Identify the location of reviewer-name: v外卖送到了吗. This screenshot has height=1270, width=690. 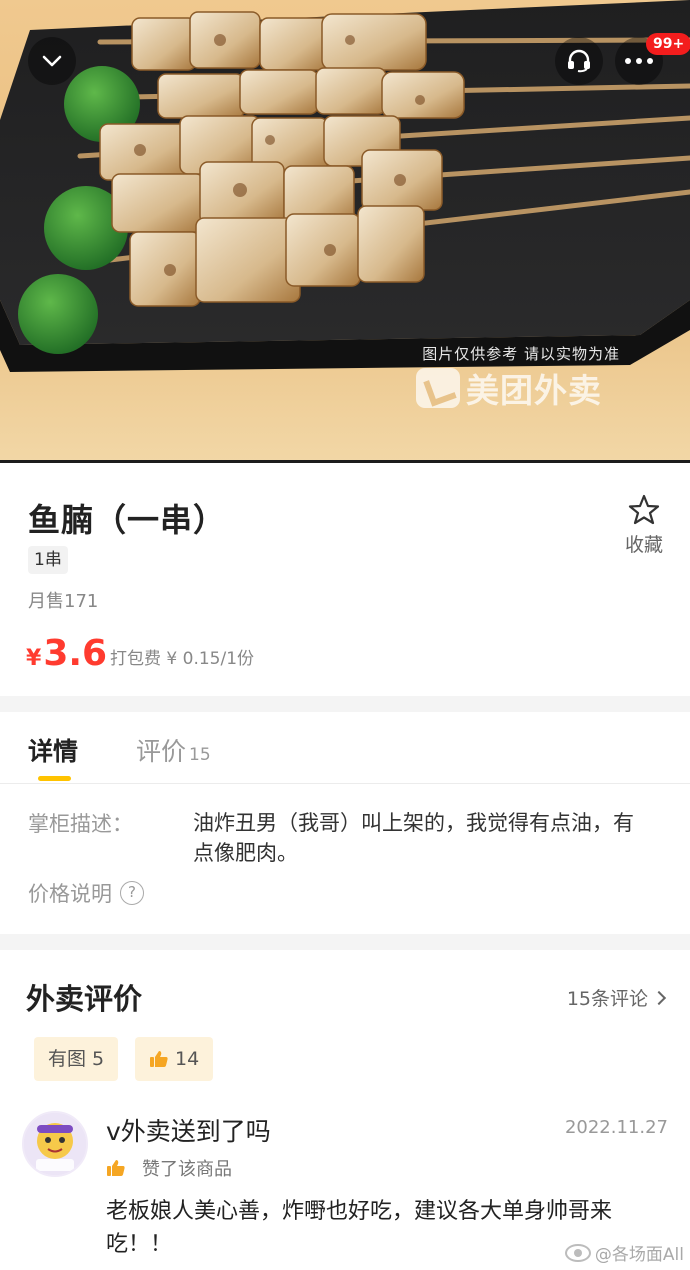
(188, 1131).